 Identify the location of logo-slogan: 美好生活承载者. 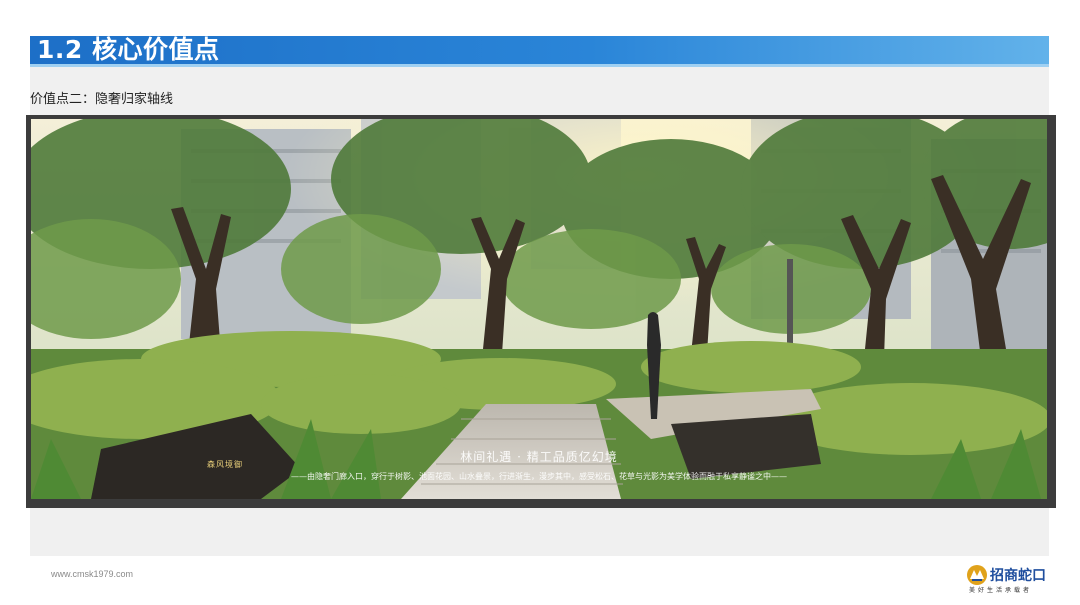
(1001, 590).